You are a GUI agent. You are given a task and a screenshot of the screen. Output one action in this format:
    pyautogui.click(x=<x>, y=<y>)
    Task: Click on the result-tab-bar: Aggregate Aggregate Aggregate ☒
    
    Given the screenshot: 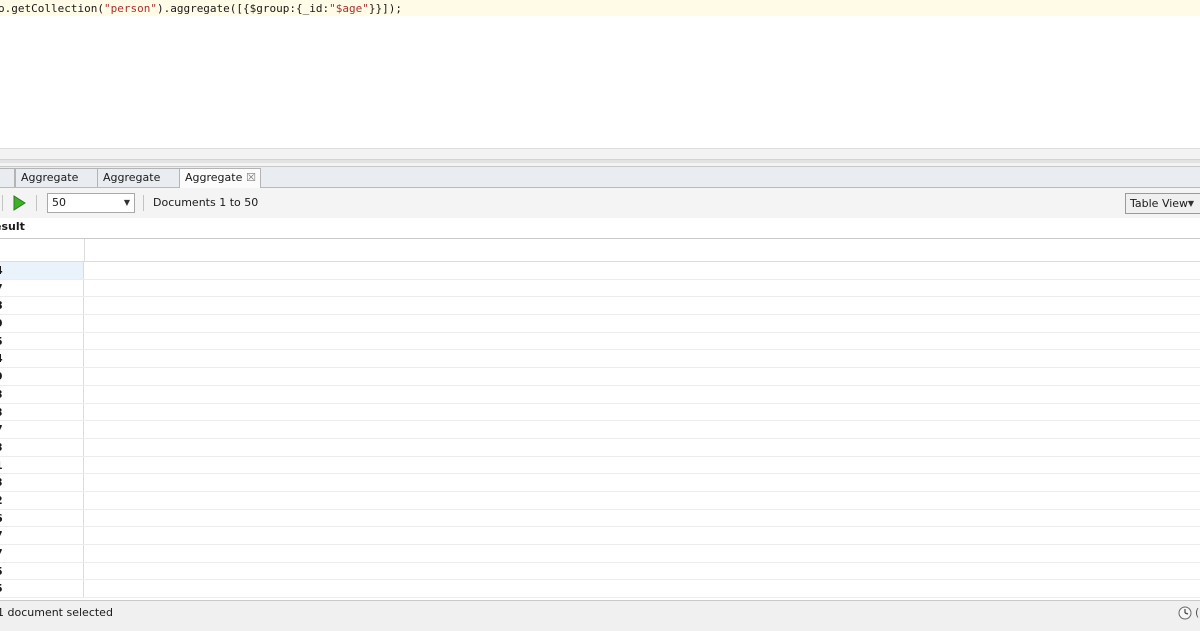 What is the action you would take?
    pyautogui.click(x=600, y=177)
    